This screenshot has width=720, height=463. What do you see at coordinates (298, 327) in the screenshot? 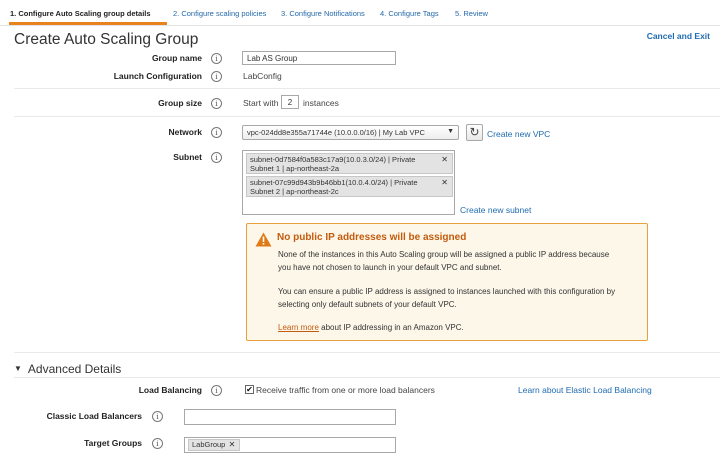
I see `learn-more-link: Learn more` at bounding box center [298, 327].